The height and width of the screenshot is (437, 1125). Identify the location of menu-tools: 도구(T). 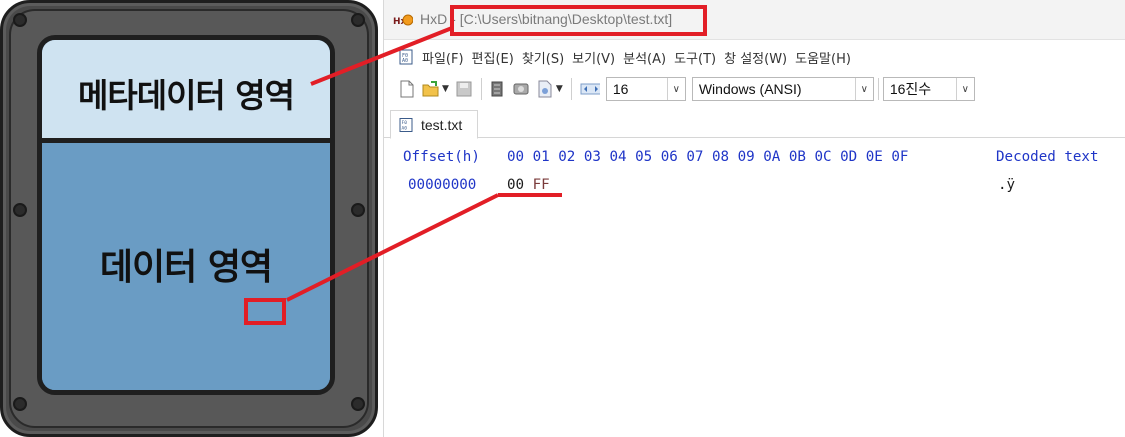
(695, 57).